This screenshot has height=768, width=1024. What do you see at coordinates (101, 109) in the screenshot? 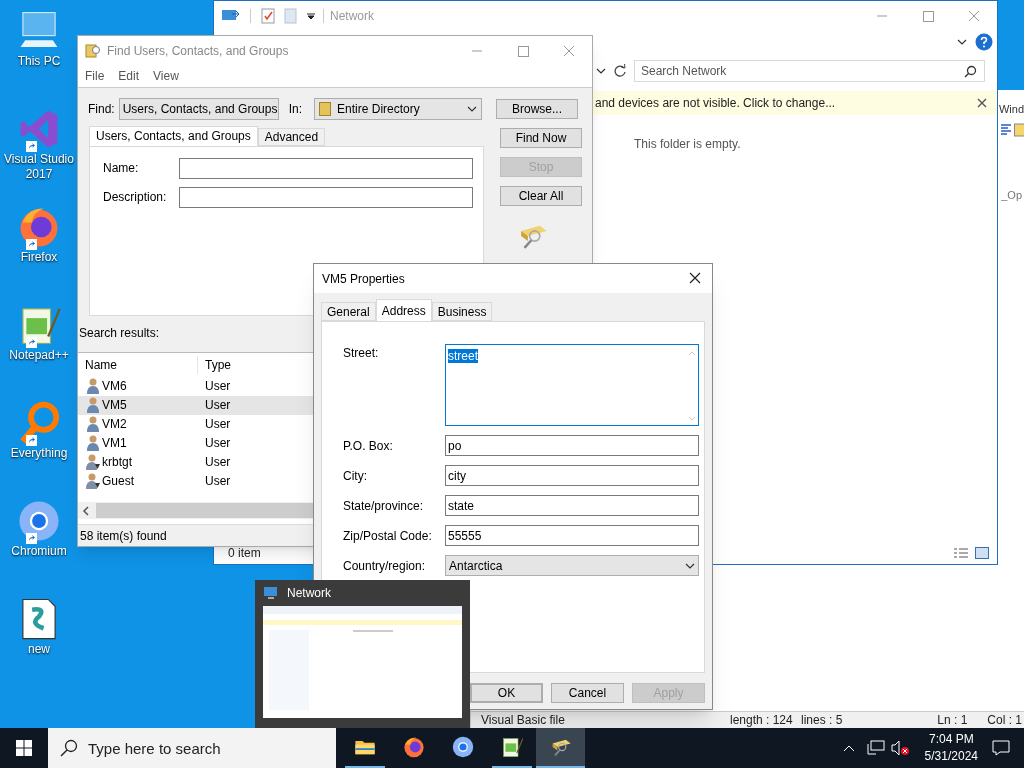
I see `field-label: Find:` at bounding box center [101, 109].